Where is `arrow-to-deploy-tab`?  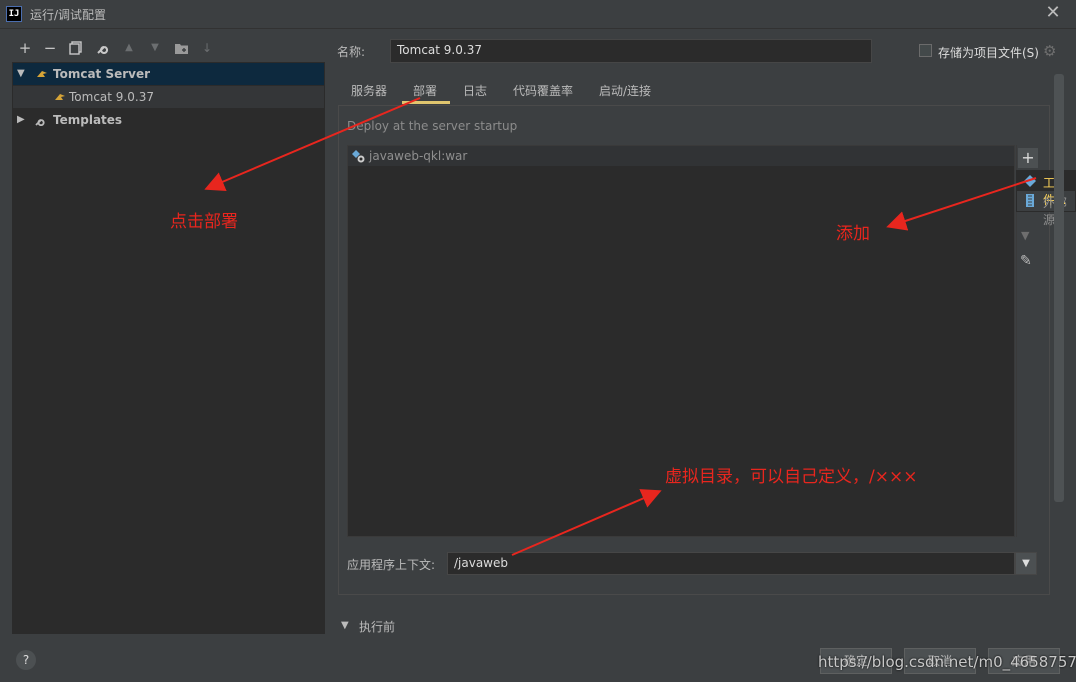
arrow-to-deploy-tab is located at coordinates (312, 144).